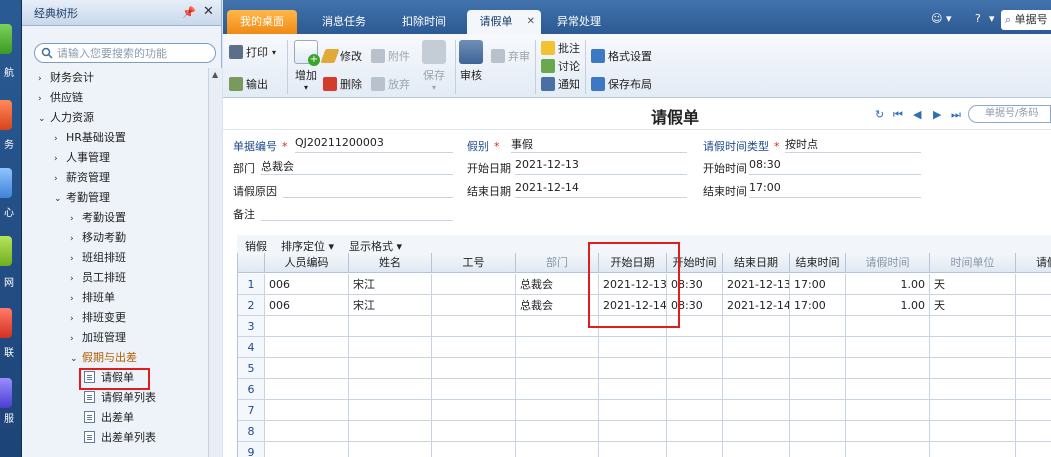  Describe the element at coordinates (251, 368) in the screenshot. I see `row-number: 5` at that location.